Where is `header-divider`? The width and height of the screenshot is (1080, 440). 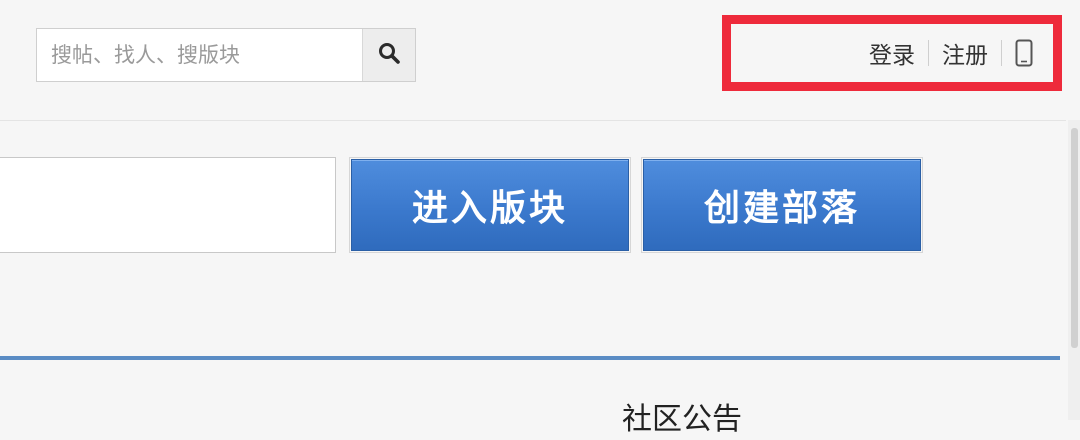 header-divider is located at coordinates (533, 120).